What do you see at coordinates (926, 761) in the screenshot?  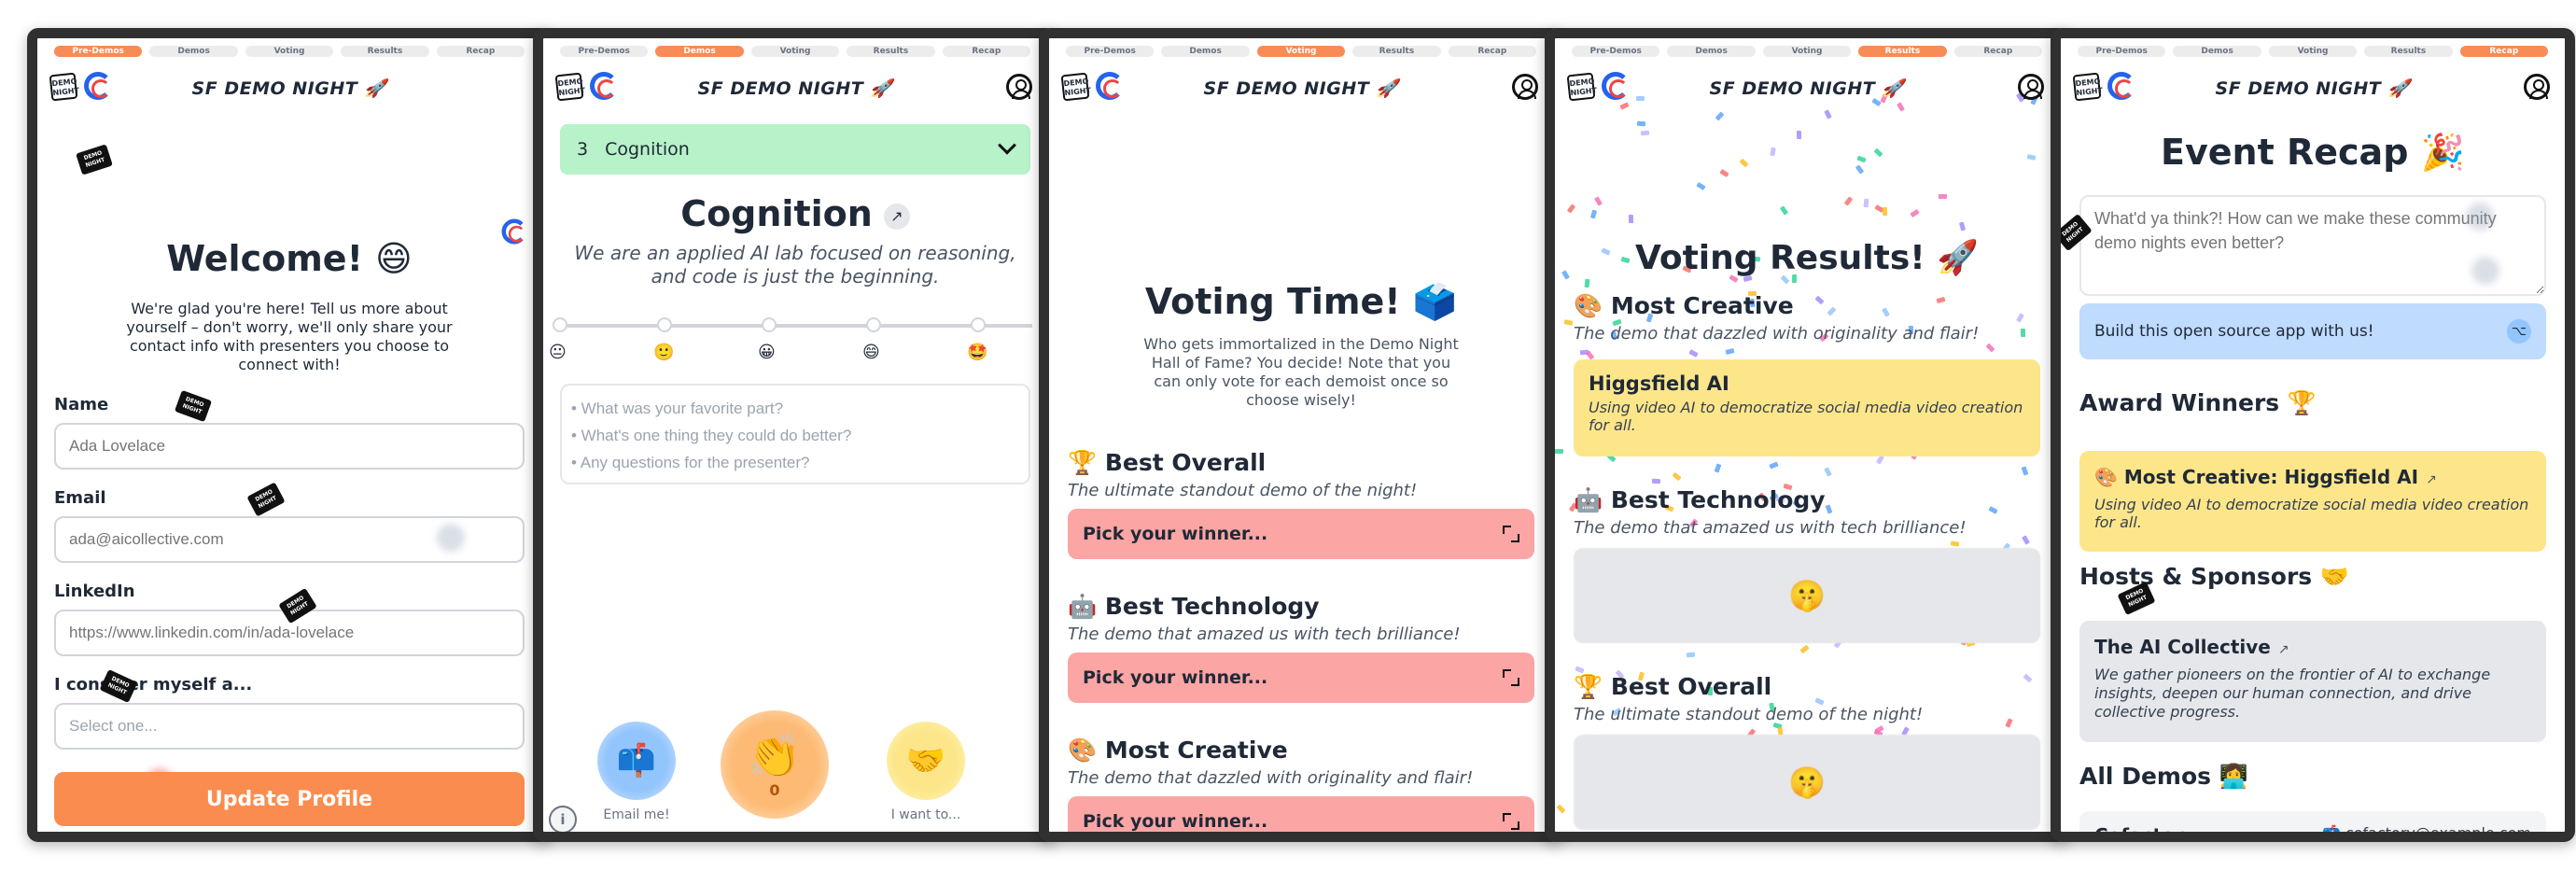 I see `handshake-icon: 🤝` at bounding box center [926, 761].